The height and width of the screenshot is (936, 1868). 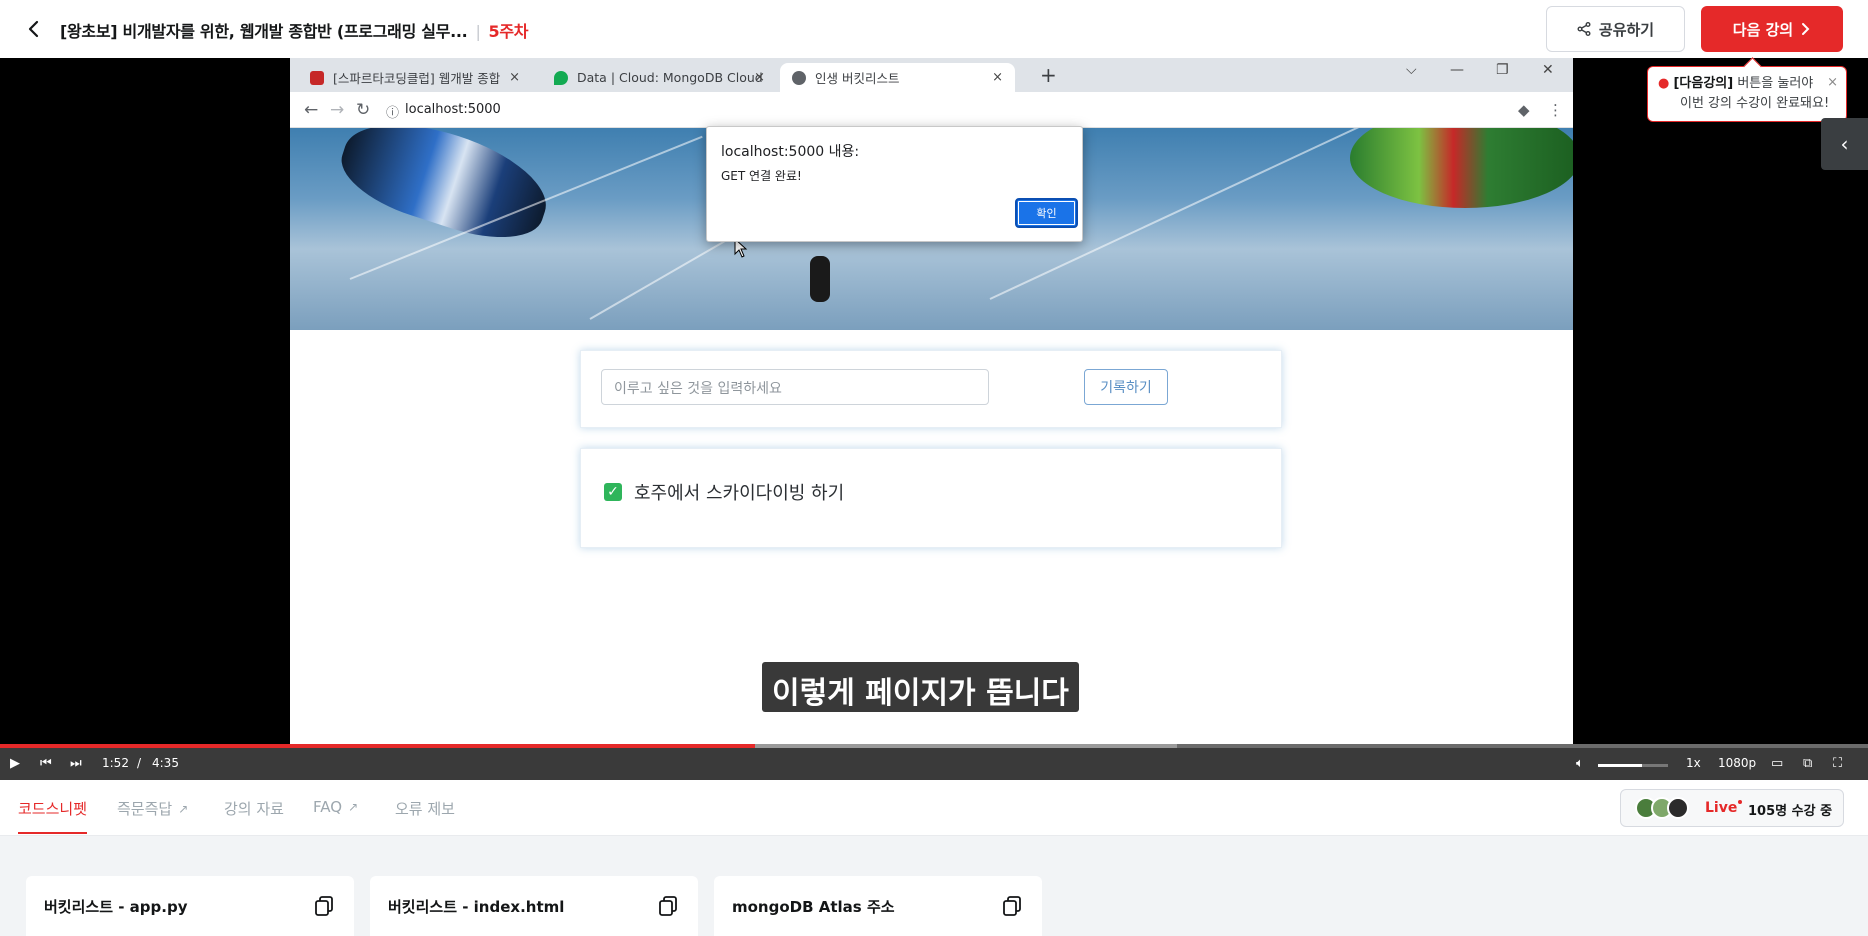 I want to click on browser-tab-label: 인생 버킷리스트, so click(x=857, y=78).